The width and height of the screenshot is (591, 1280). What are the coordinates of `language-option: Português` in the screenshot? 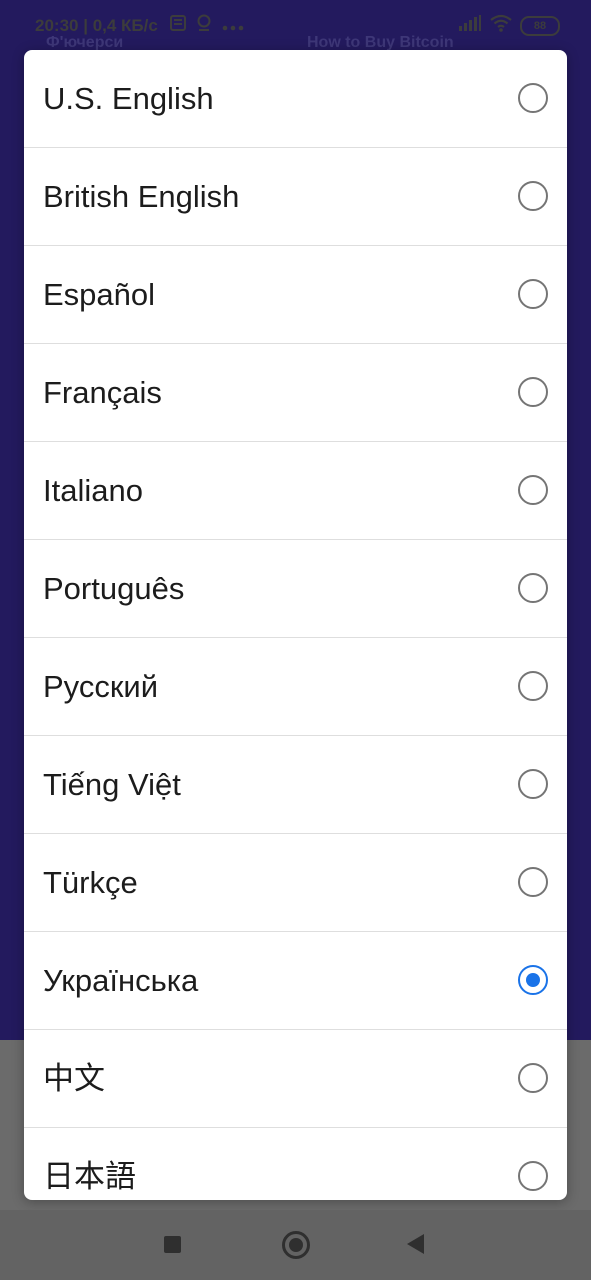 It's located at (295, 589).